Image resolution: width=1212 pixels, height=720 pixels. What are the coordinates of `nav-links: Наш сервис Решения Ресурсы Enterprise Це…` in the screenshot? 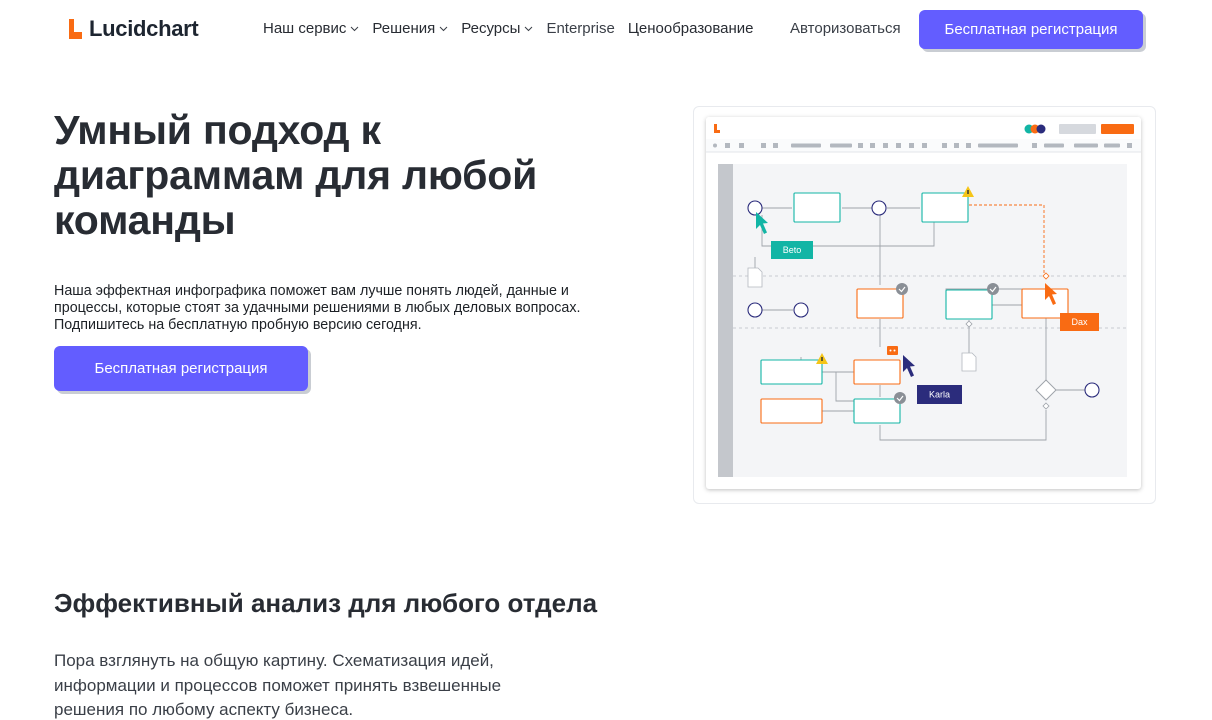 It's located at (515, 28).